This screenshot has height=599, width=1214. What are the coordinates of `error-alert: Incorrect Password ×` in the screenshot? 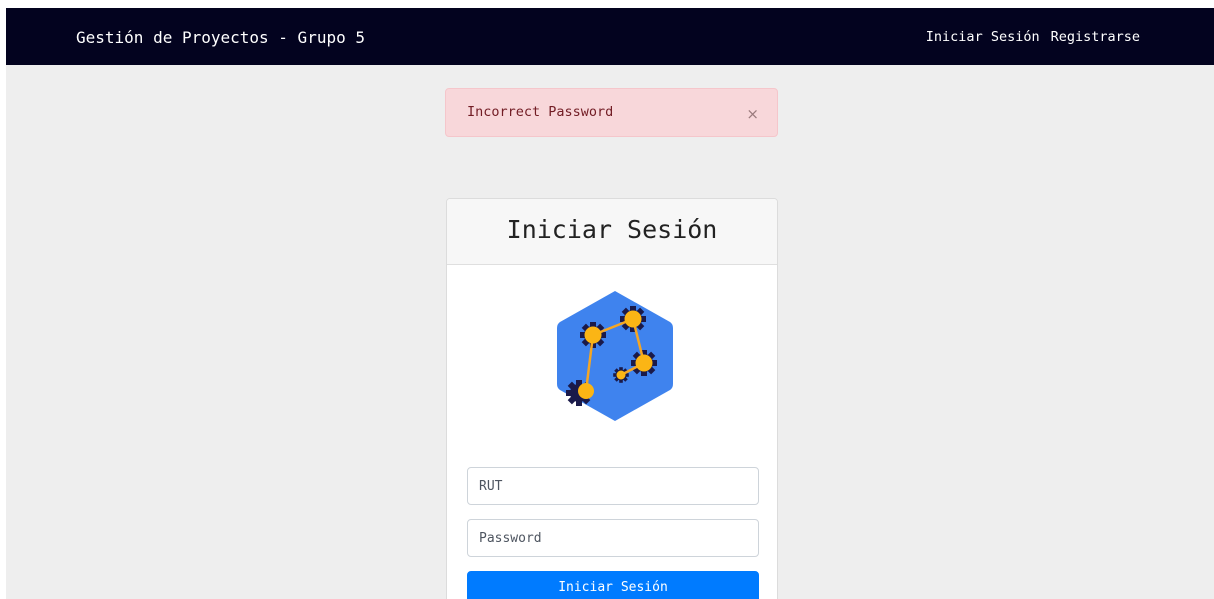 It's located at (611, 112).